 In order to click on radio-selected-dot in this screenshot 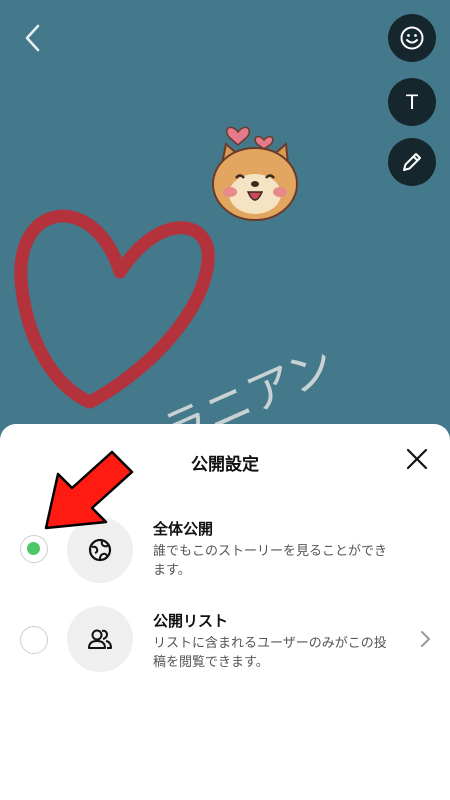, I will do `click(33, 548)`.